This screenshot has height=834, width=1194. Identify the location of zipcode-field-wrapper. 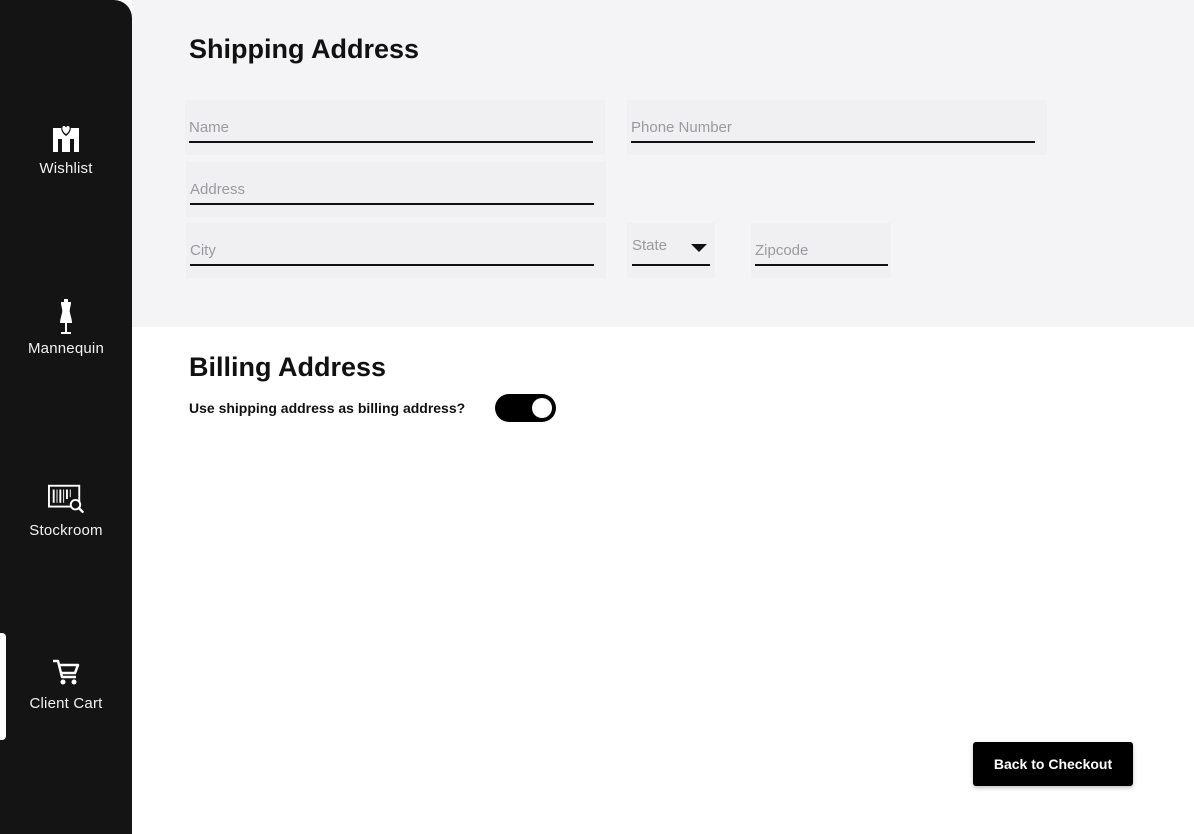
(821, 250).